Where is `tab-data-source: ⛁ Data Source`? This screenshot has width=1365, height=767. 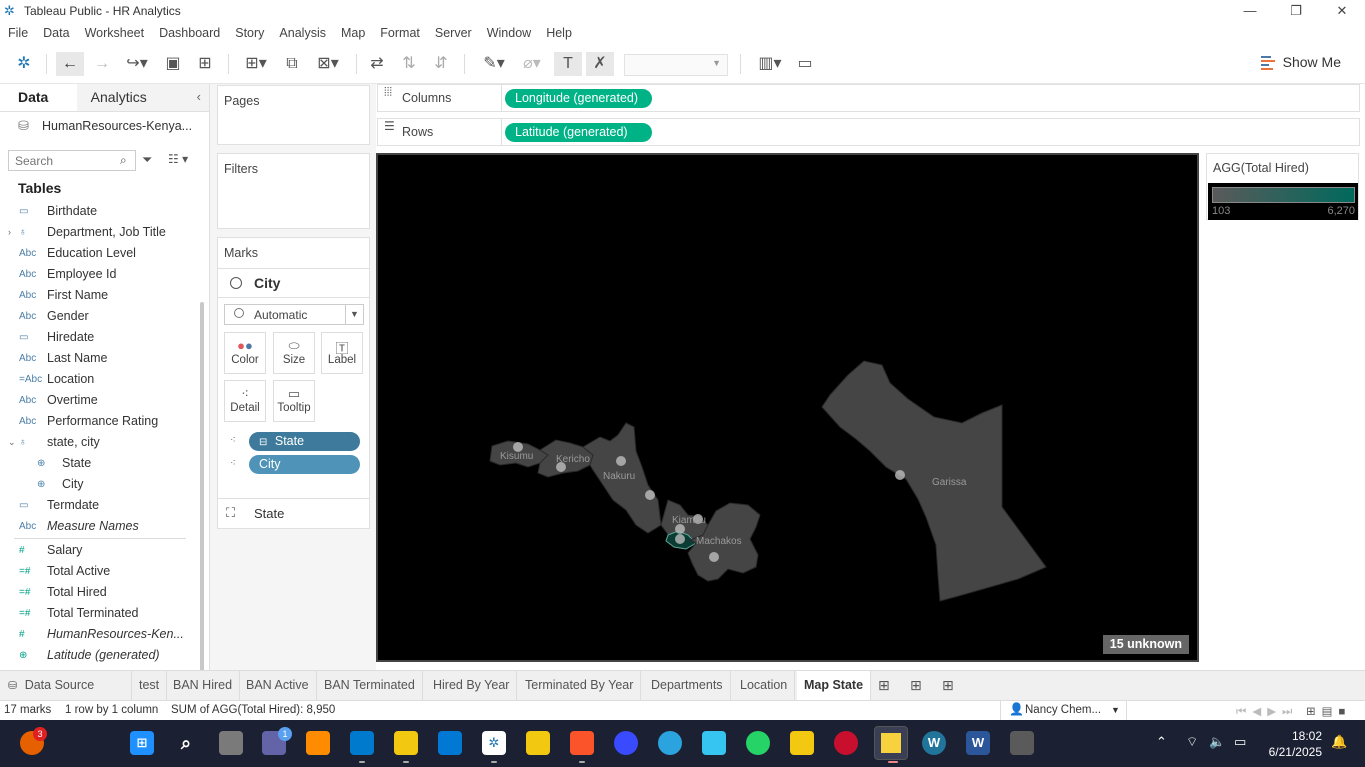
tab-data-source: ⛁ Data Source is located at coordinates (66, 685).